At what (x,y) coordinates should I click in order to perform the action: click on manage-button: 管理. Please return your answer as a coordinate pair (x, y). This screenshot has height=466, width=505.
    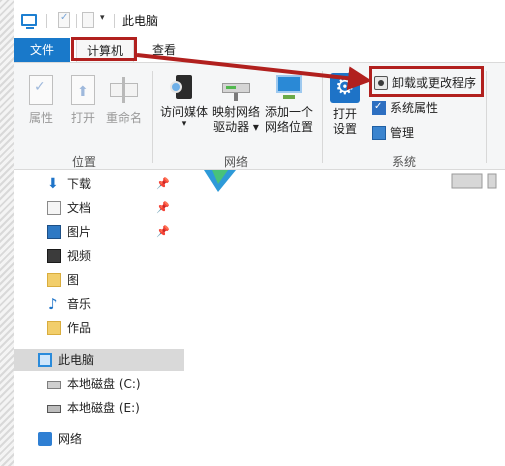
    Looking at the image, I should click on (393, 133).